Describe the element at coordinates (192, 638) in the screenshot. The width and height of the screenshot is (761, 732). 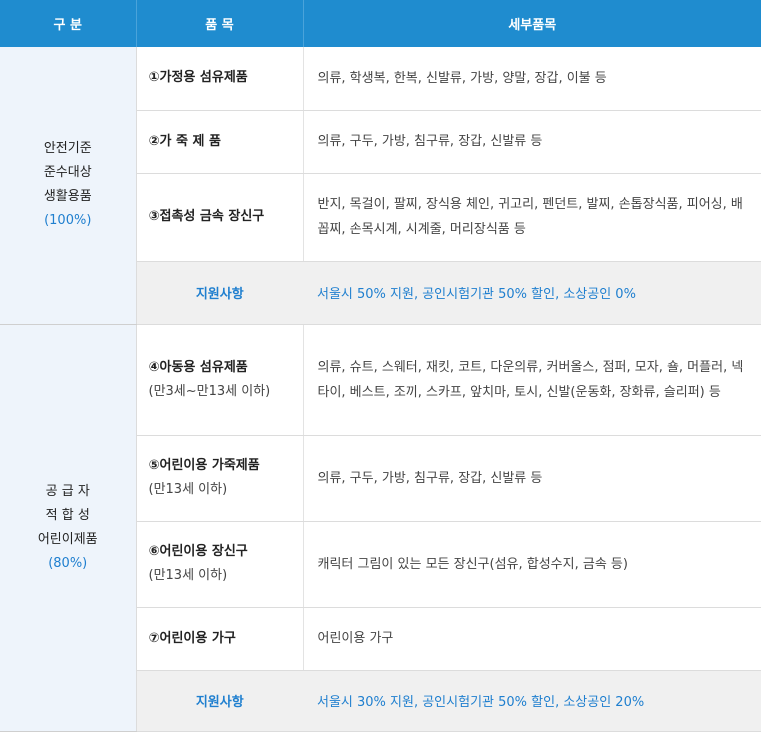
I see `item-name: ⑦어린이용 가구` at that location.